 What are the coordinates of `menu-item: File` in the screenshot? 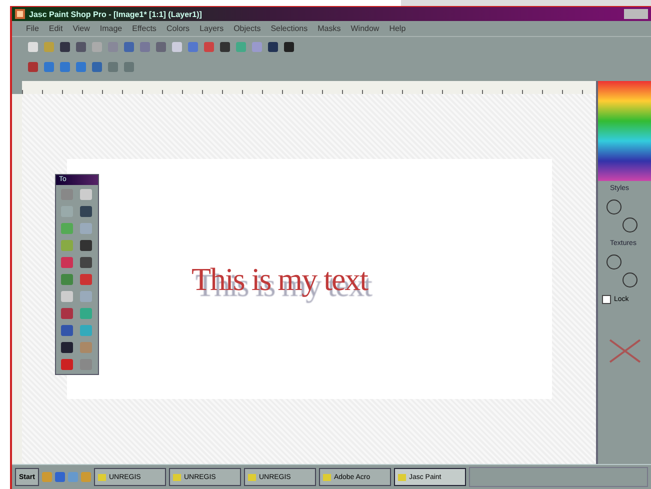 It's located at (32, 28).